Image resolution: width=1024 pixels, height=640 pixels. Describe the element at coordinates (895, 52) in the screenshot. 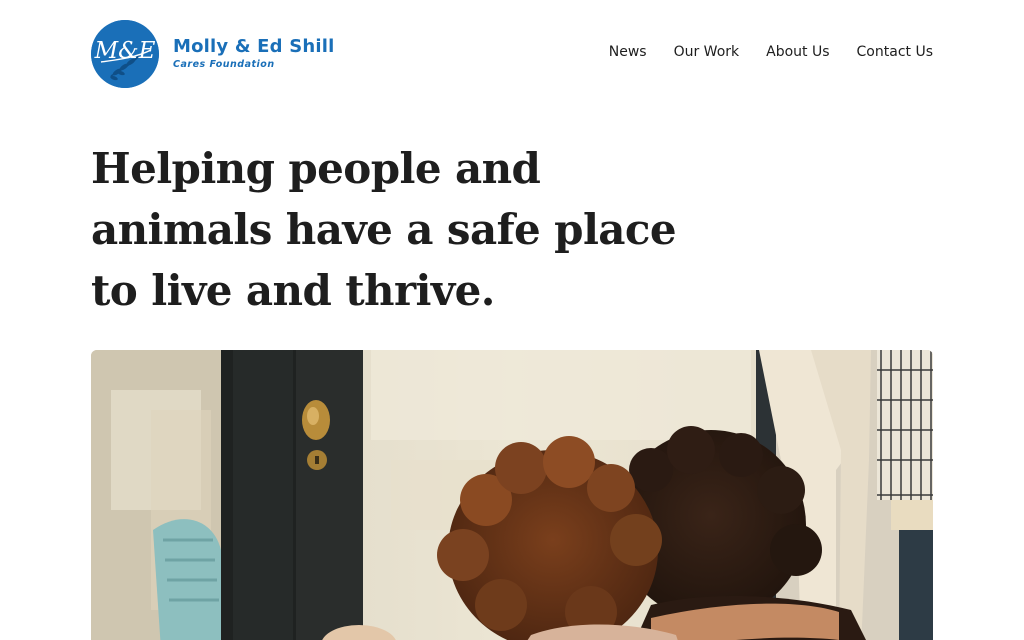

I see `nav-item-contact-us: Contact Us` at that location.